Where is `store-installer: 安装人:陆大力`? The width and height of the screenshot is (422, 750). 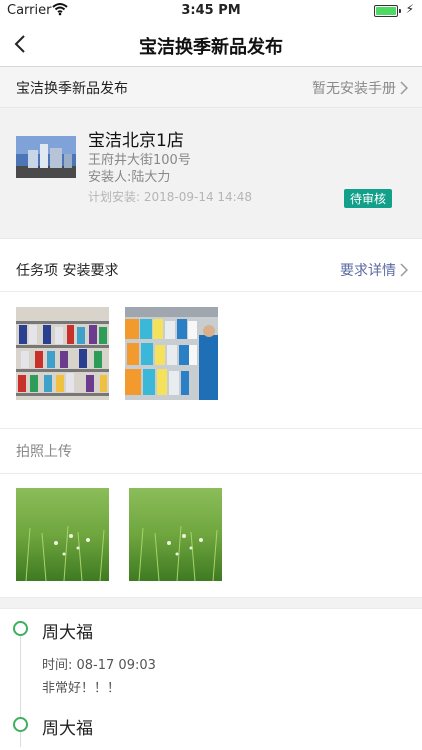
store-installer: 安装人:陆大力 is located at coordinates (129, 177).